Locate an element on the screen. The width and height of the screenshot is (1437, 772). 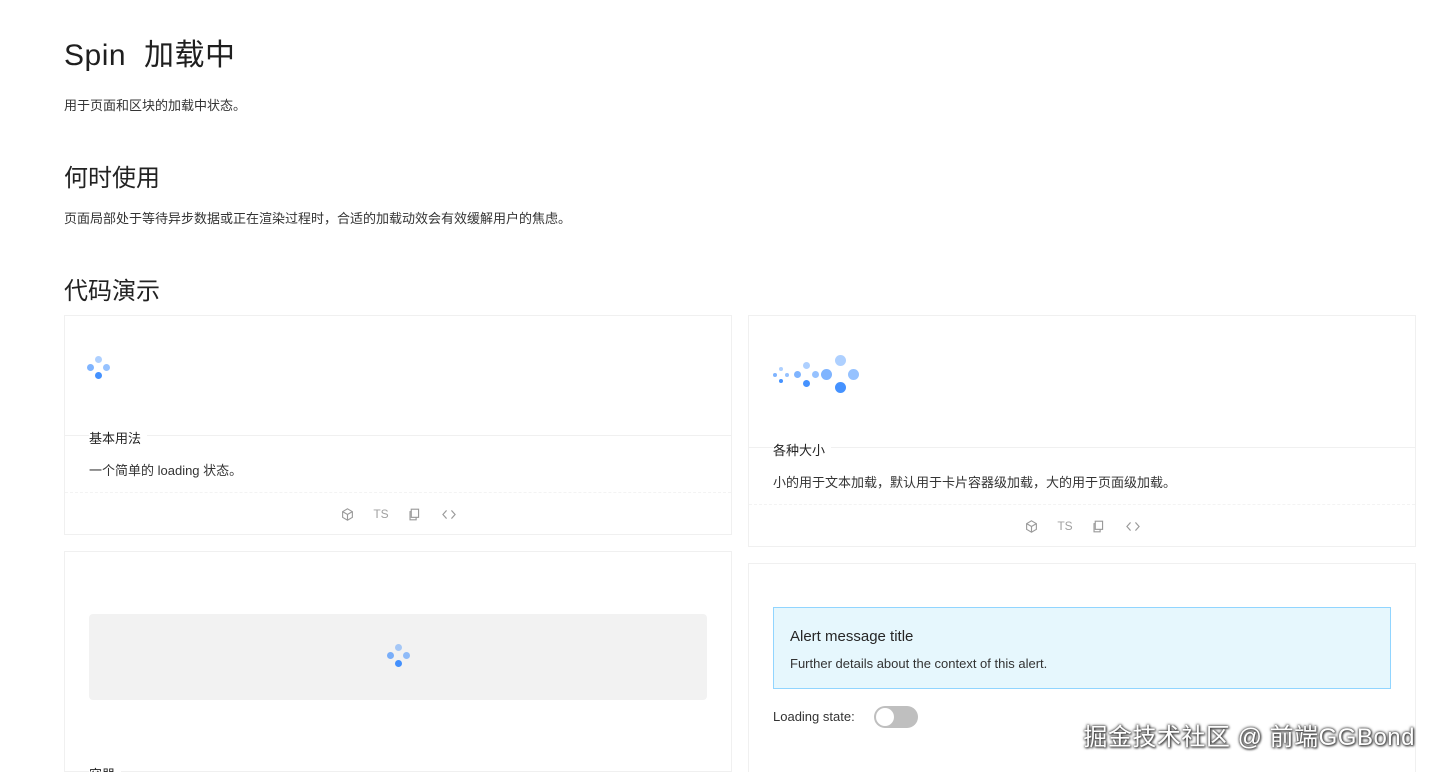
when-to-use-heading: 何时使用 is located at coordinates (112, 178).